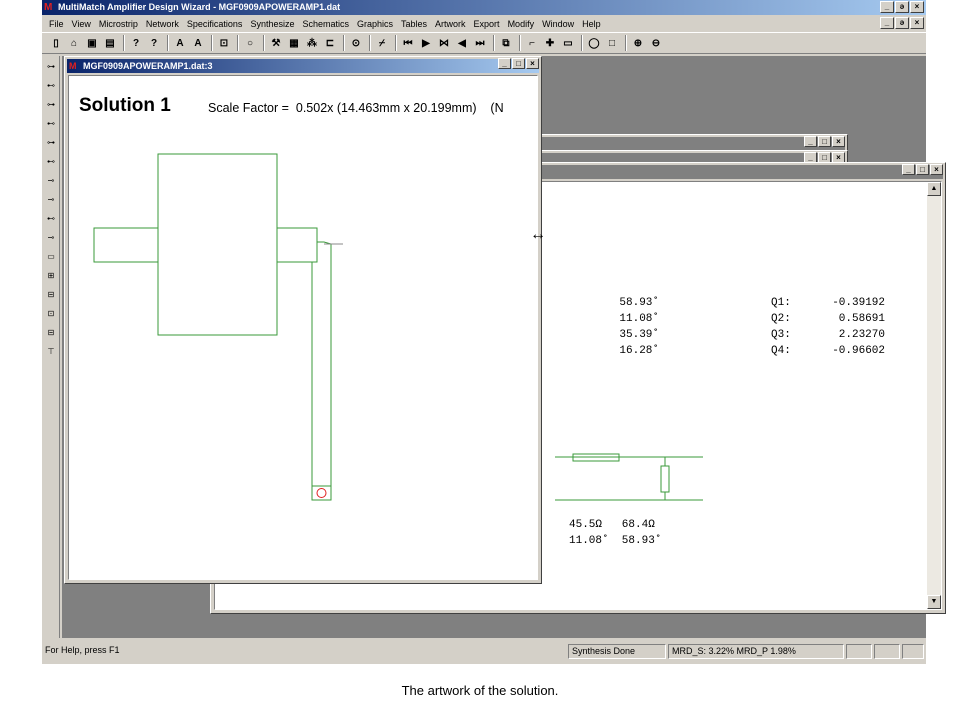 This screenshot has width=960, height=720. Describe the element at coordinates (294, 43) in the screenshot. I see `grid-icon: ▦` at that location.